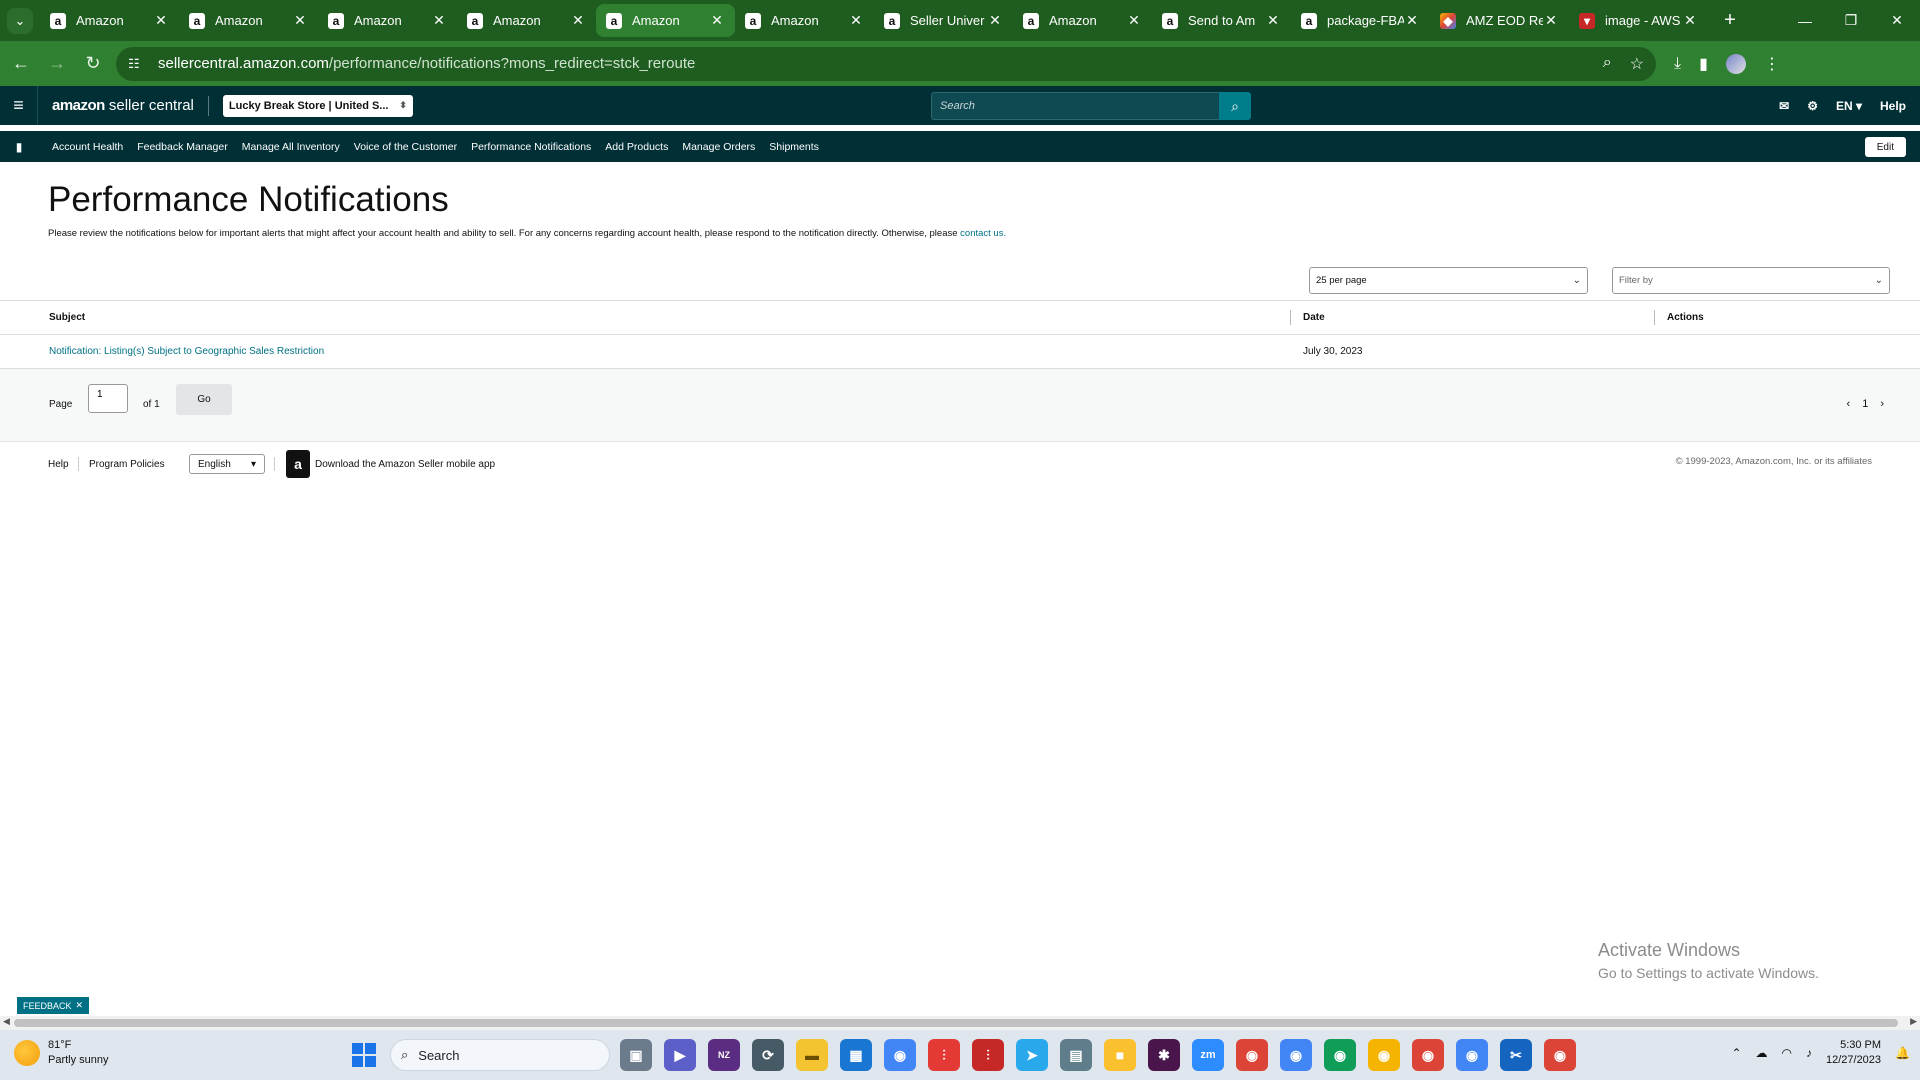 This screenshot has height=1080, width=1920. Describe the element at coordinates (61, 1053) in the screenshot. I see `weather-widget: 81°F Partly sunny` at that location.